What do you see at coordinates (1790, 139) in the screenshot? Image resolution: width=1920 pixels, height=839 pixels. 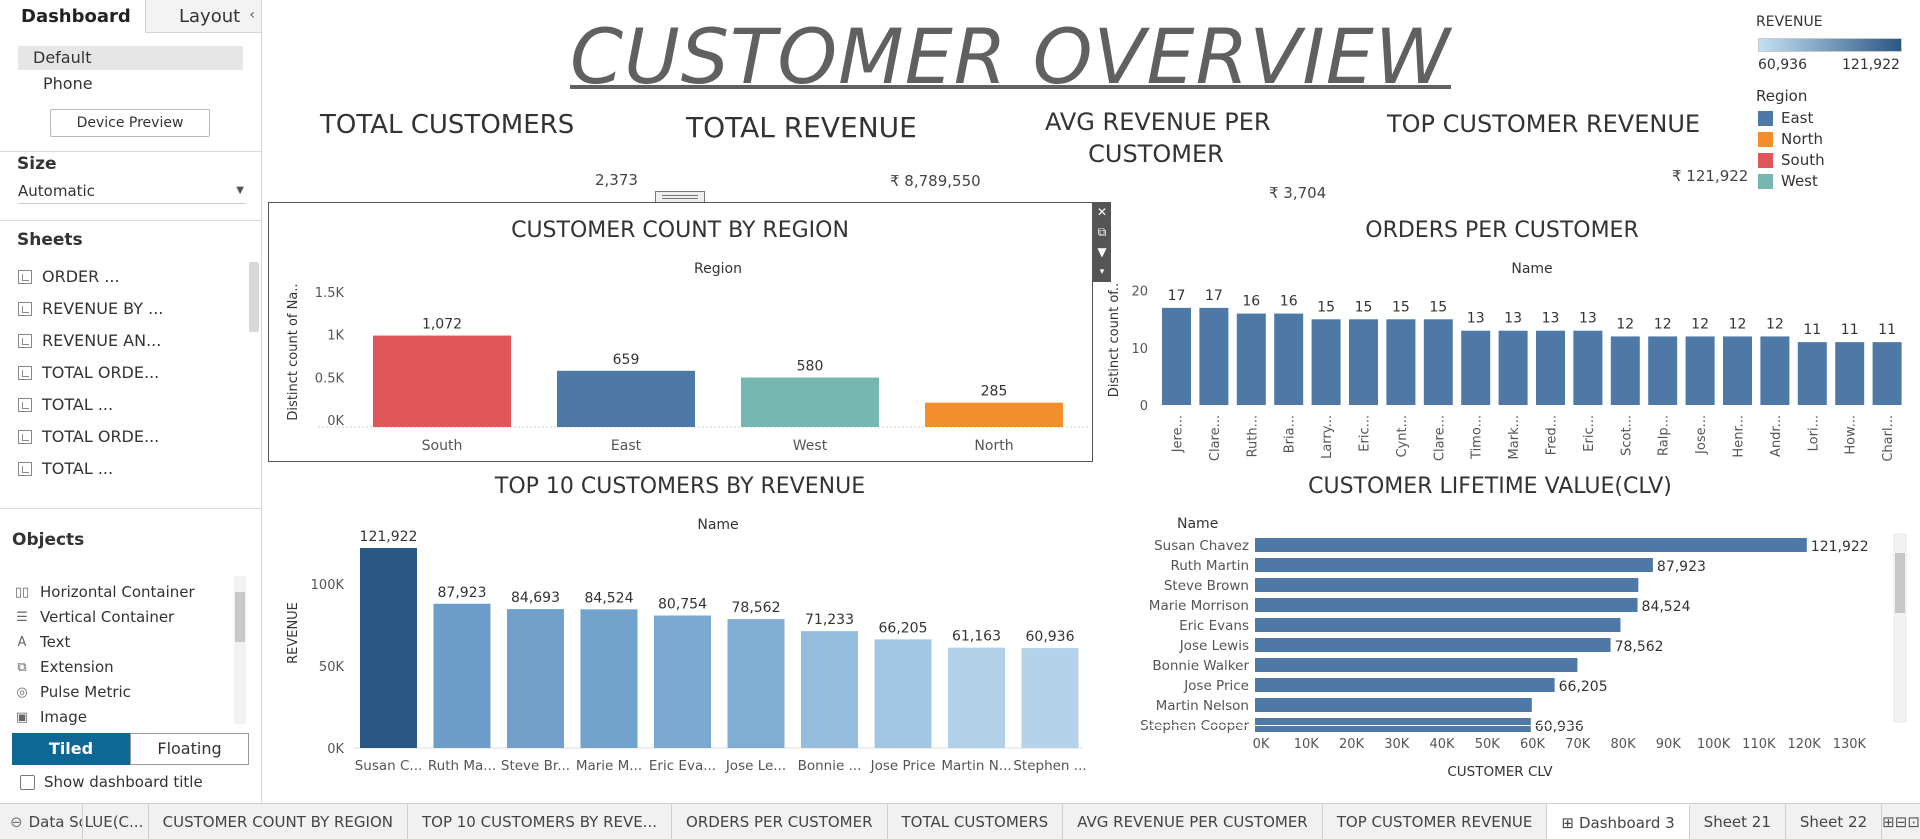 I see `legend-item: North` at bounding box center [1790, 139].